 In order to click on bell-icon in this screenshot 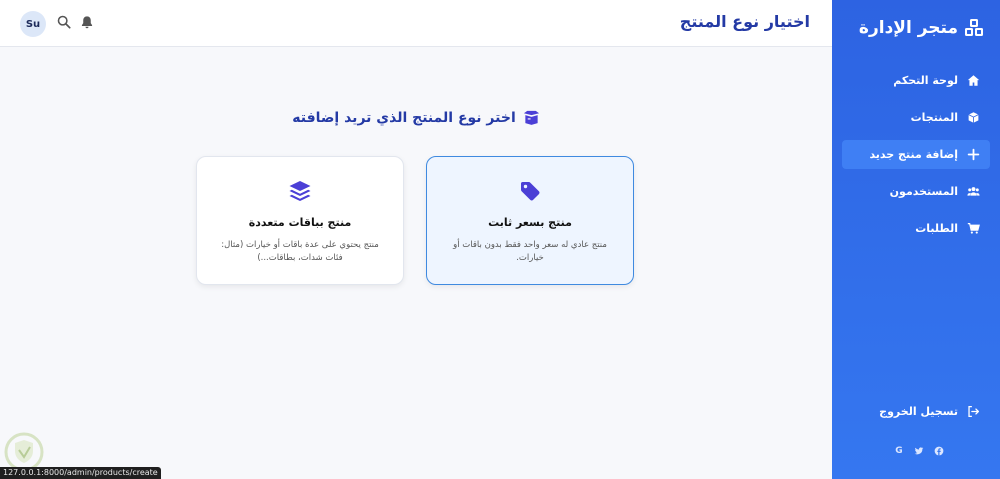, I will do `click(87, 22)`.